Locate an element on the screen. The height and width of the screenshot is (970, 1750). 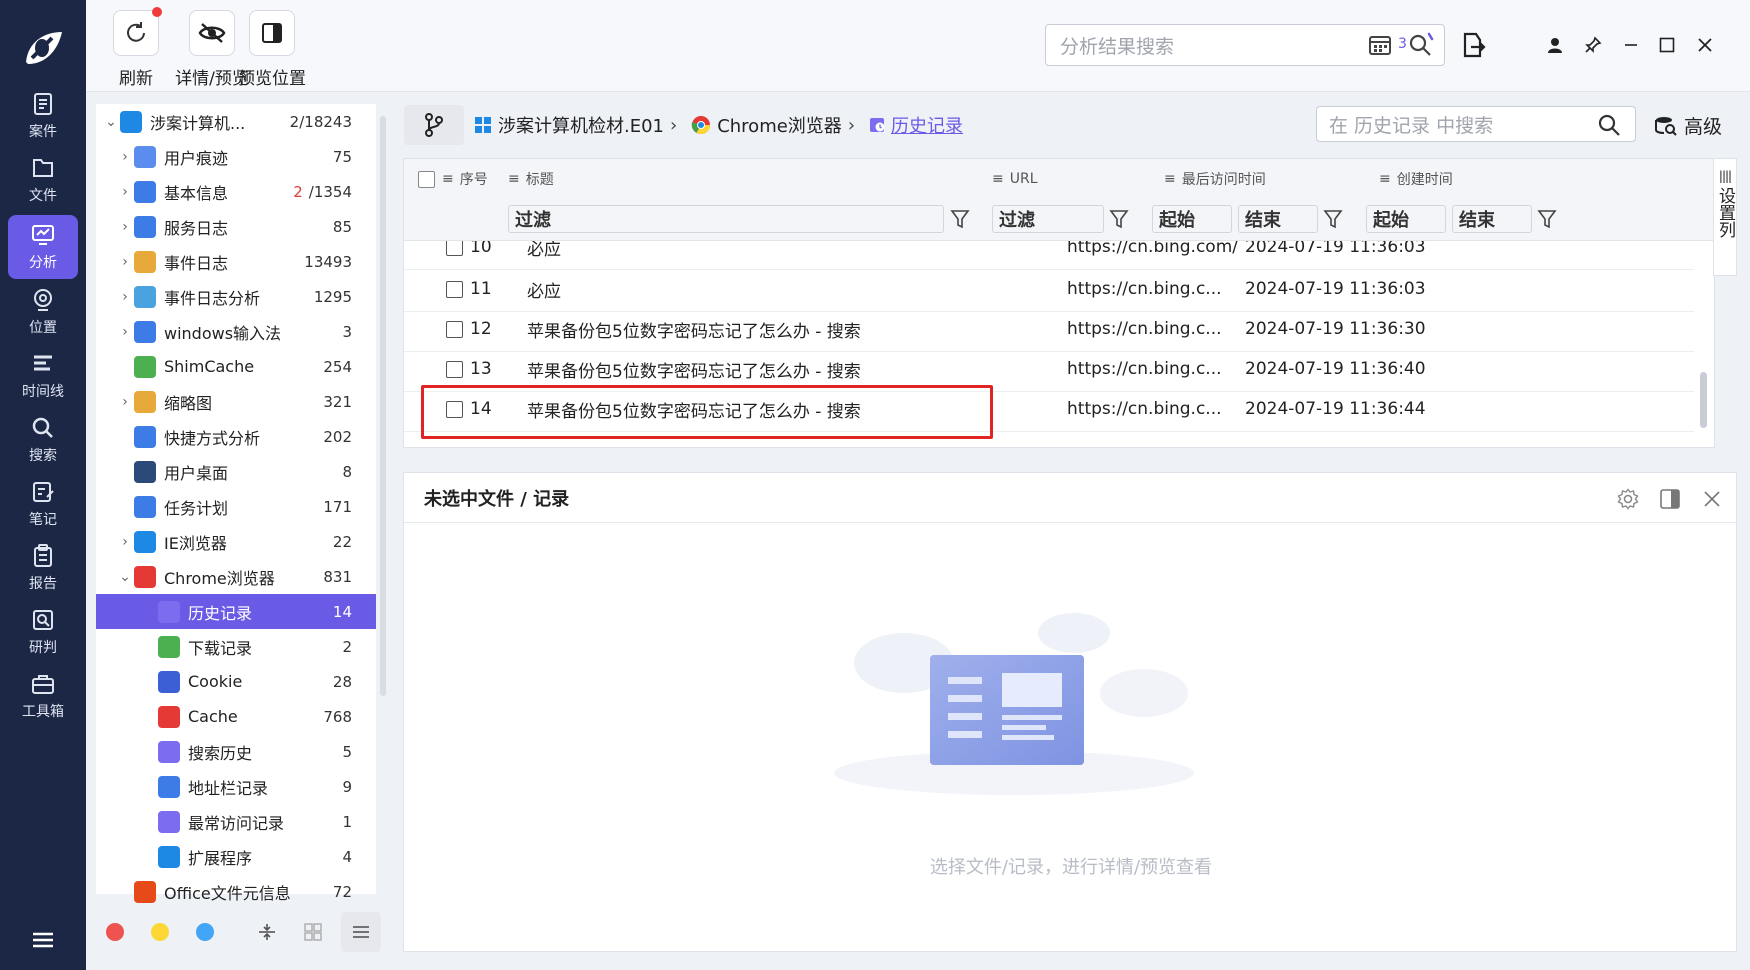
tree-item-selected: 历史记录 14 is located at coordinates (236, 611).